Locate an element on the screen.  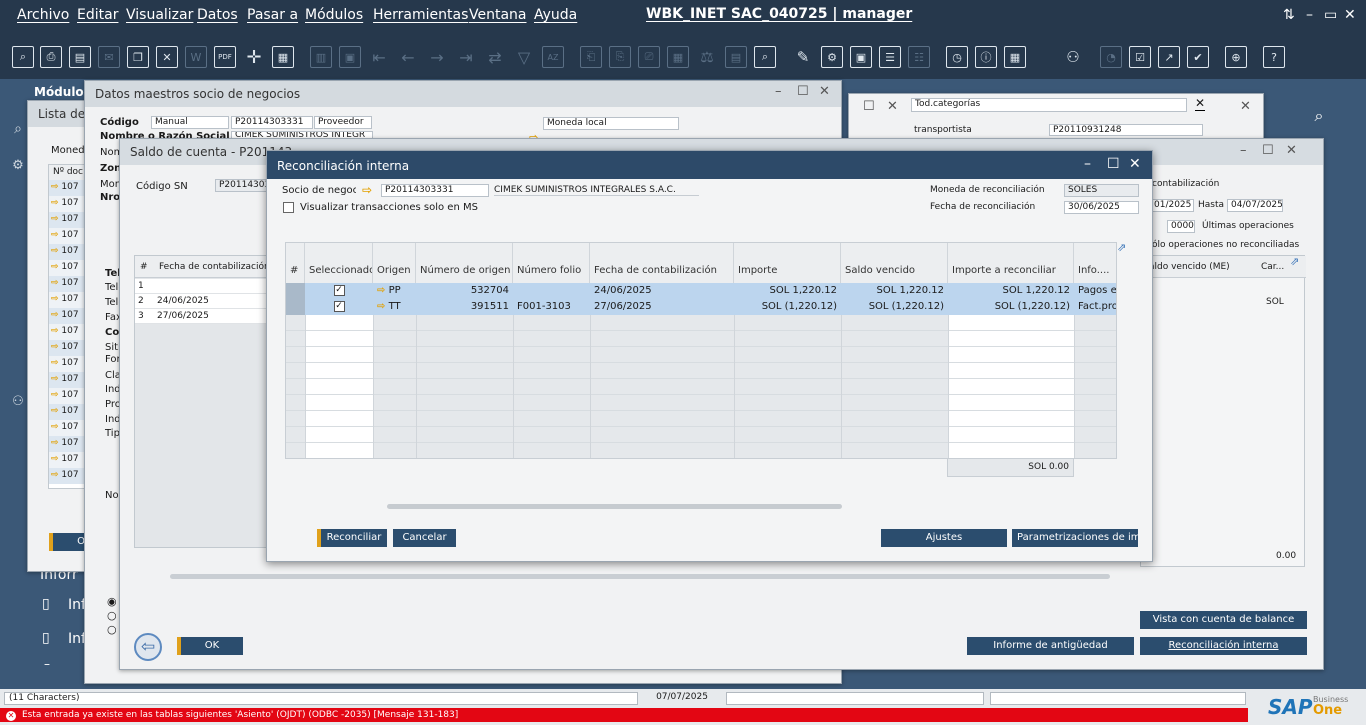
hasta-field: 04/07/2025 is located at coordinates (1255, 205).